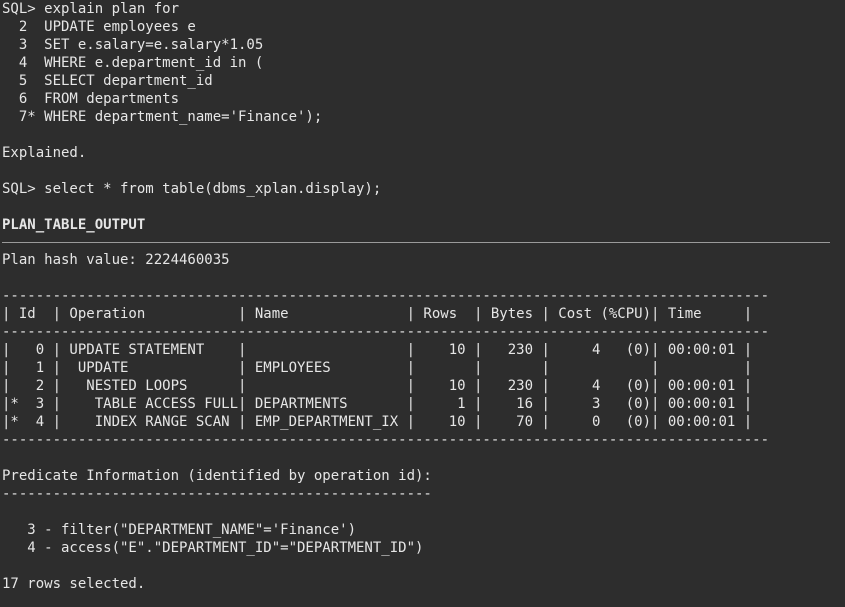 The width and height of the screenshot is (845, 607). I want to click on terminal-line: 4 WHERE e.department_id in (, so click(133, 63).